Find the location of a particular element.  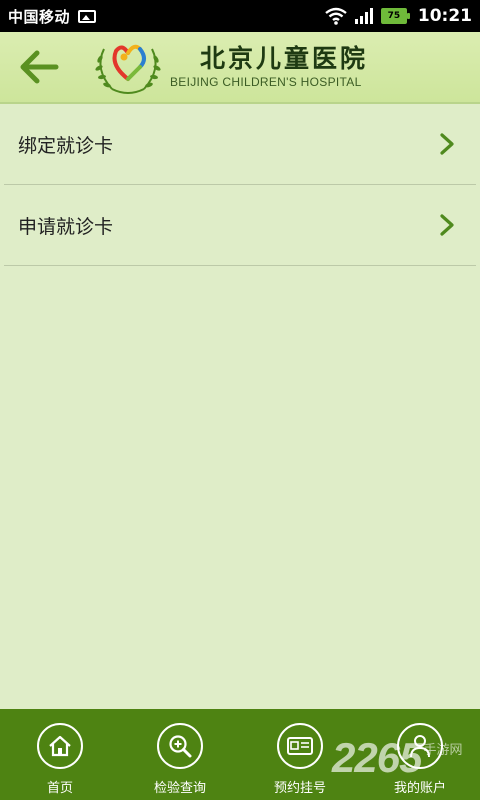

nav-item-home: 首页 is located at coordinates (60, 759).